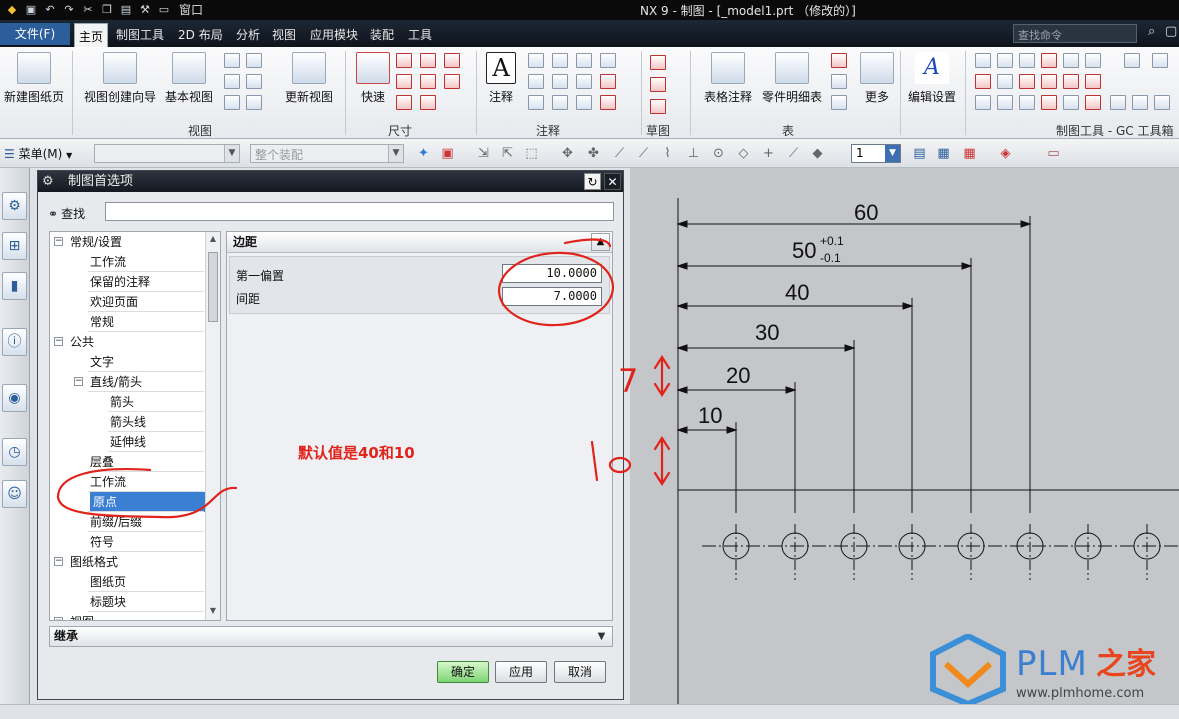 This screenshot has height=719, width=1179. I want to click on gc-tool-13-icon, so click(1071, 81).